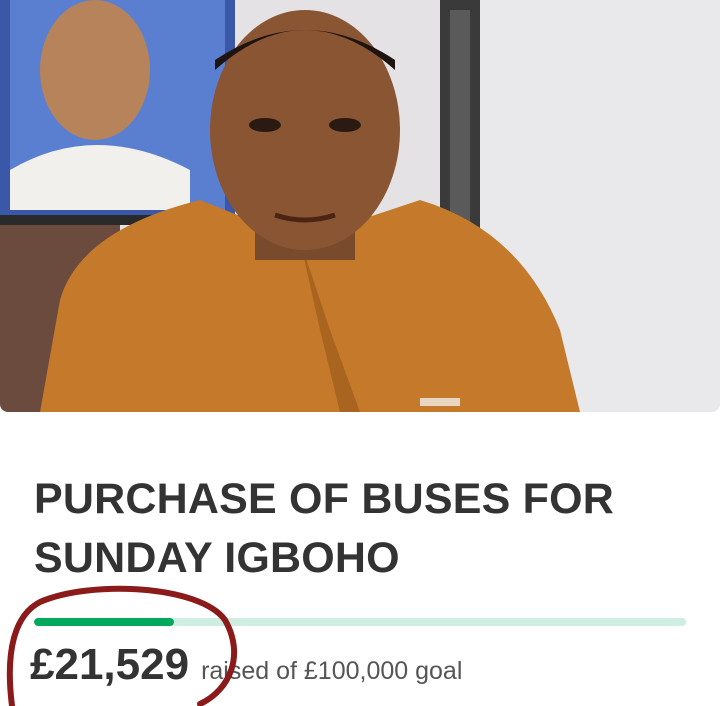 This screenshot has height=706, width=720. What do you see at coordinates (360, 622) in the screenshot?
I see `progress-bar` at bounding box center [360, 622].